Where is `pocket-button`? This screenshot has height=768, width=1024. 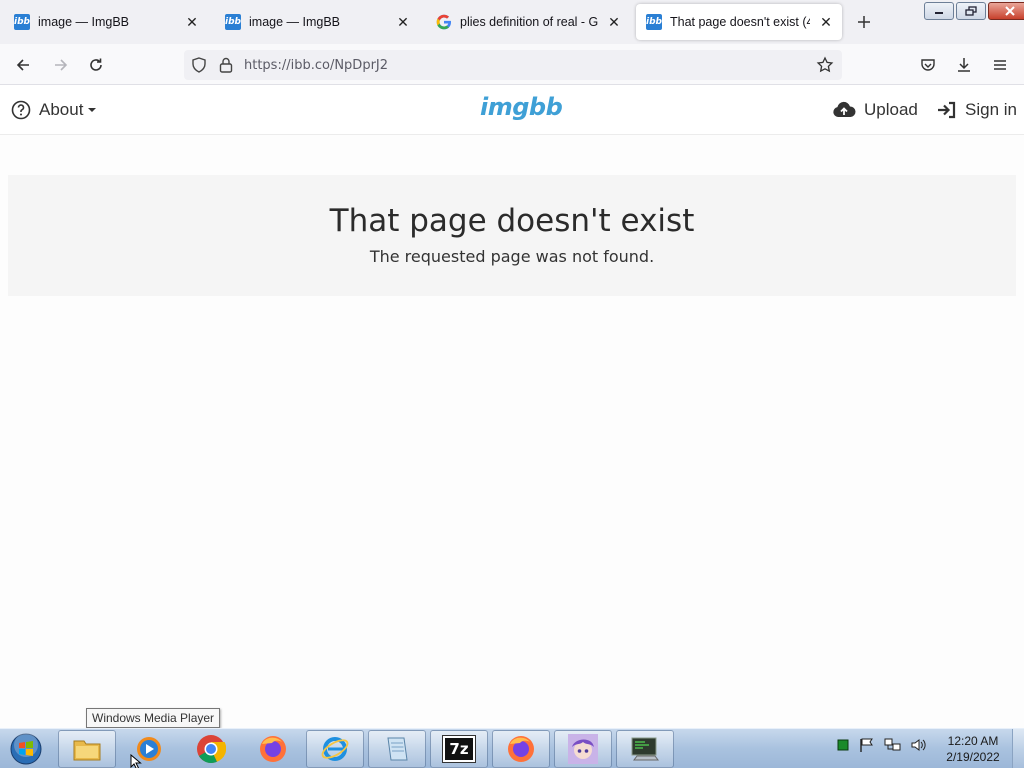
pocket-button is located at coordinates (928, 65).